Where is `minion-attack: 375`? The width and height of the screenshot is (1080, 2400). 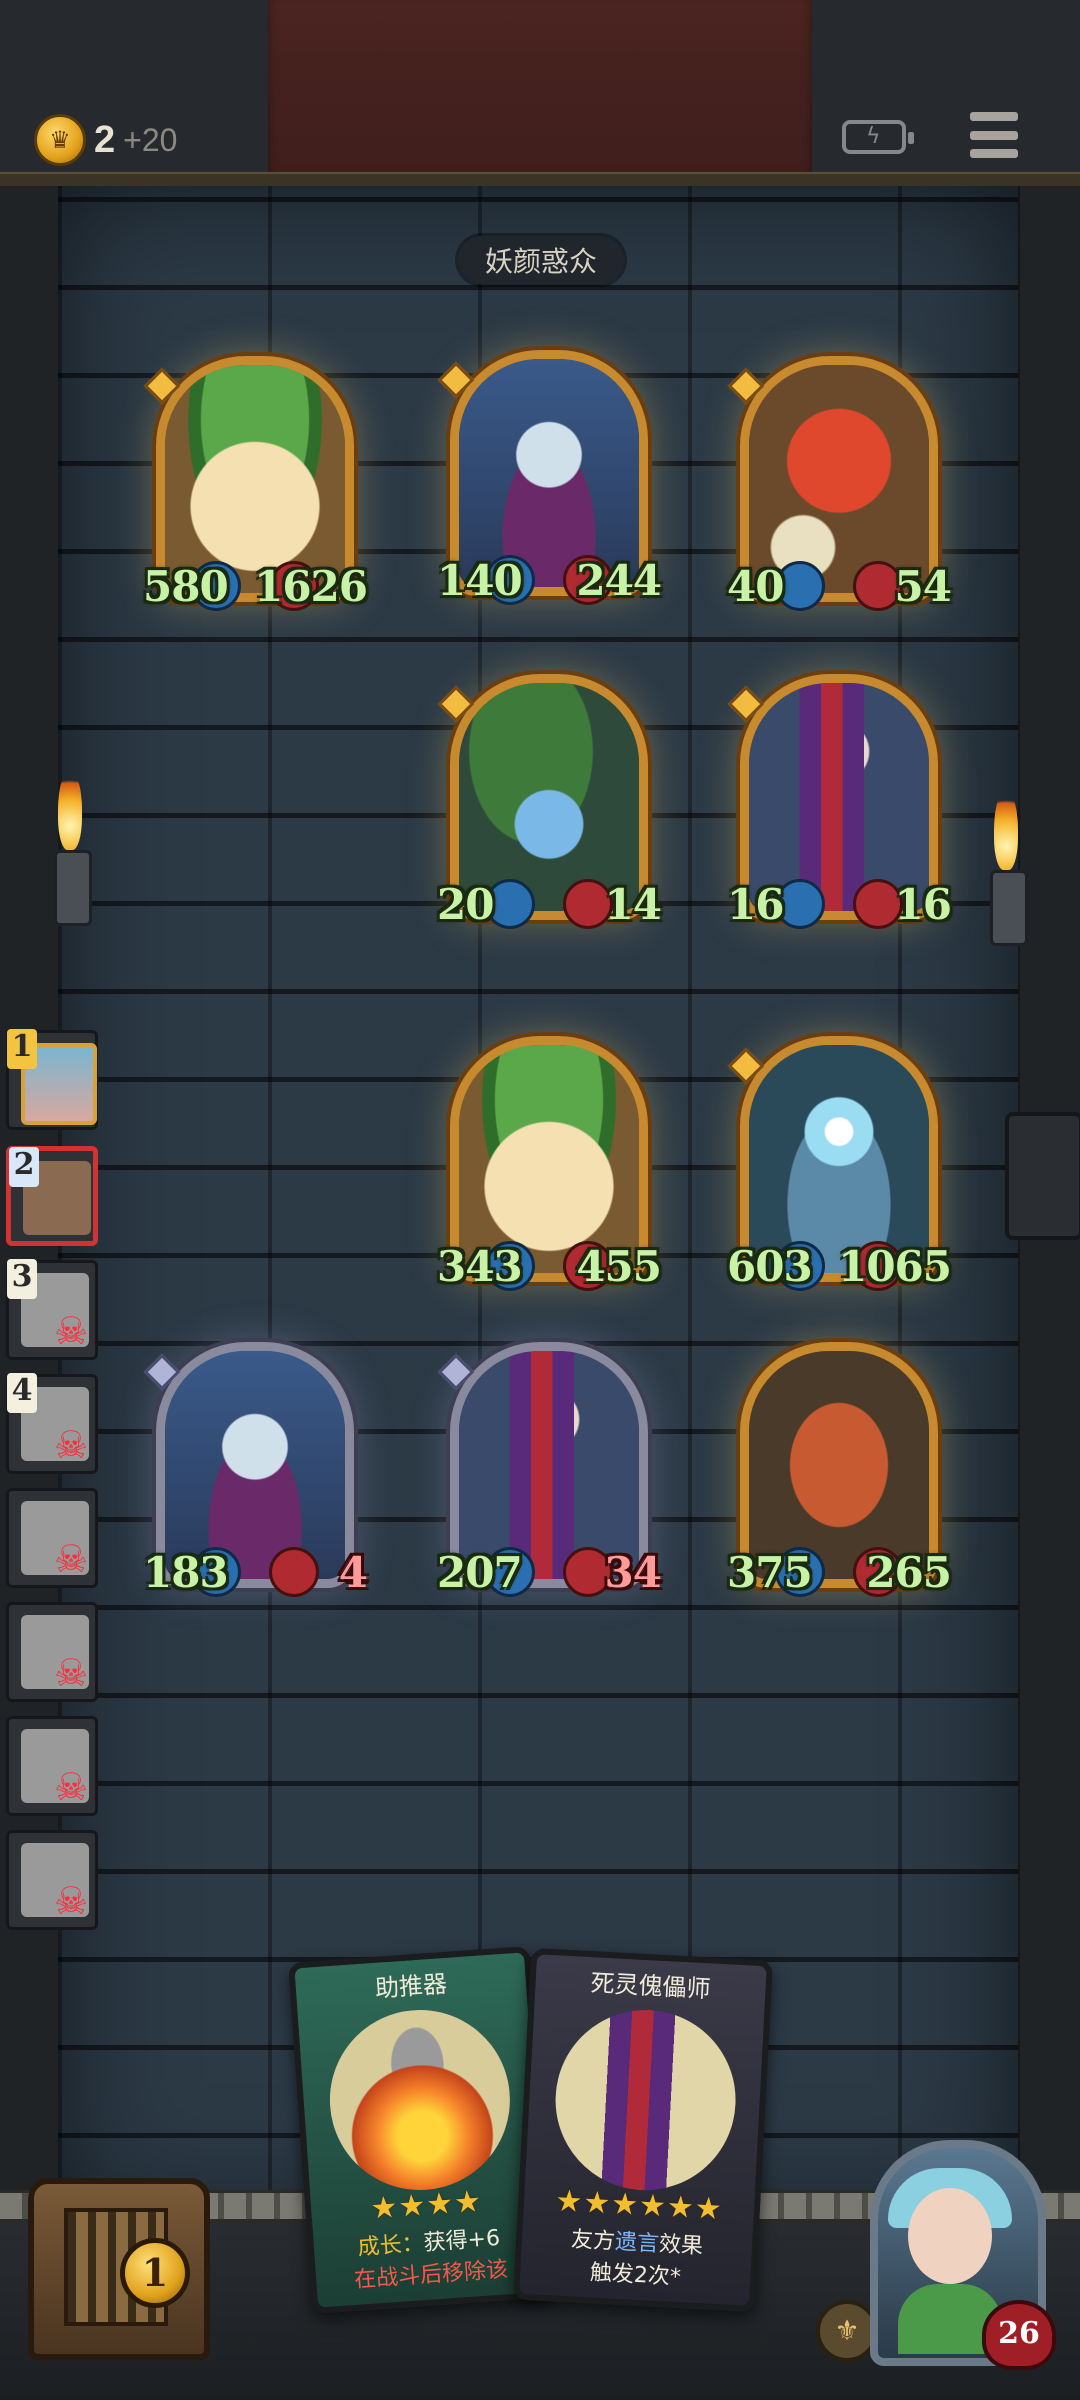
minion-attack: 375 is located at coordinates (770, 1572).